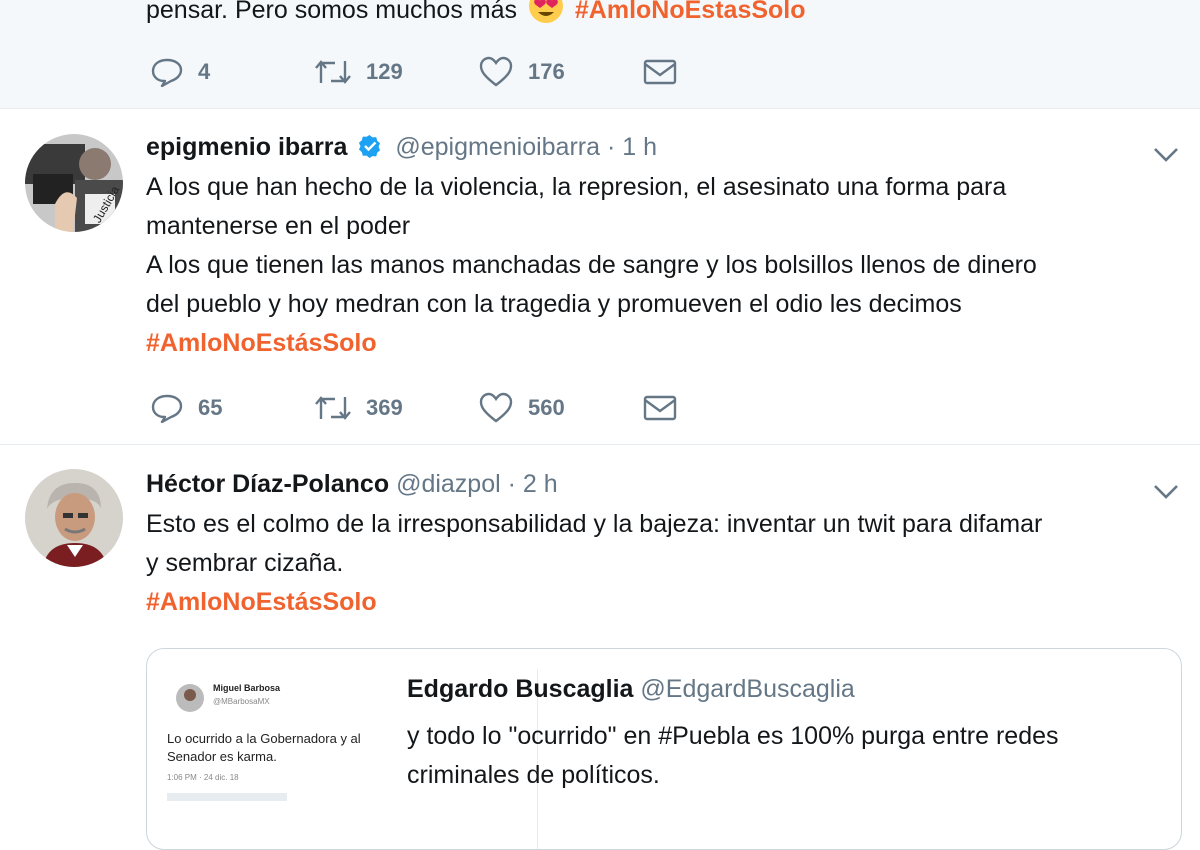  I want to click on retweet-button: 369, so click(358, 408).